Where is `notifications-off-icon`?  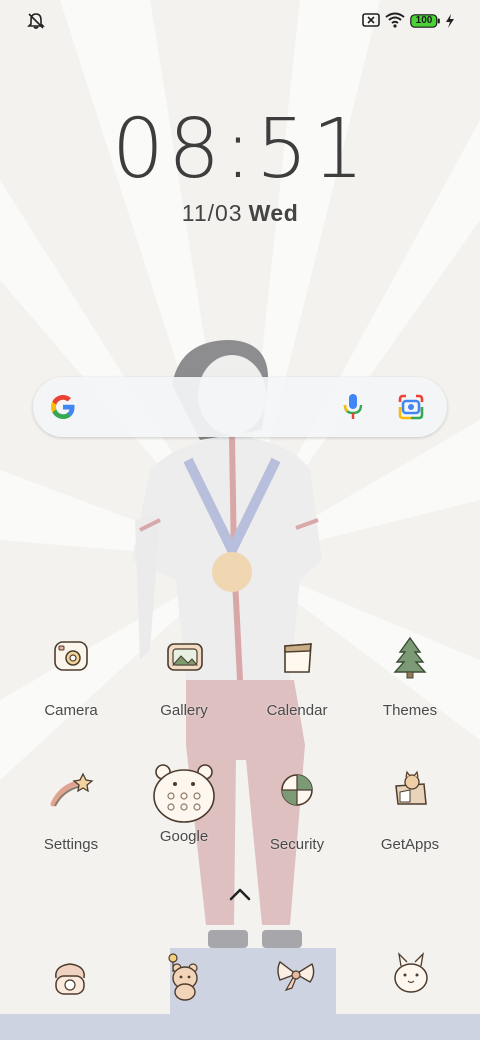 notifications-off-icon is located at coordinates (36, 21).